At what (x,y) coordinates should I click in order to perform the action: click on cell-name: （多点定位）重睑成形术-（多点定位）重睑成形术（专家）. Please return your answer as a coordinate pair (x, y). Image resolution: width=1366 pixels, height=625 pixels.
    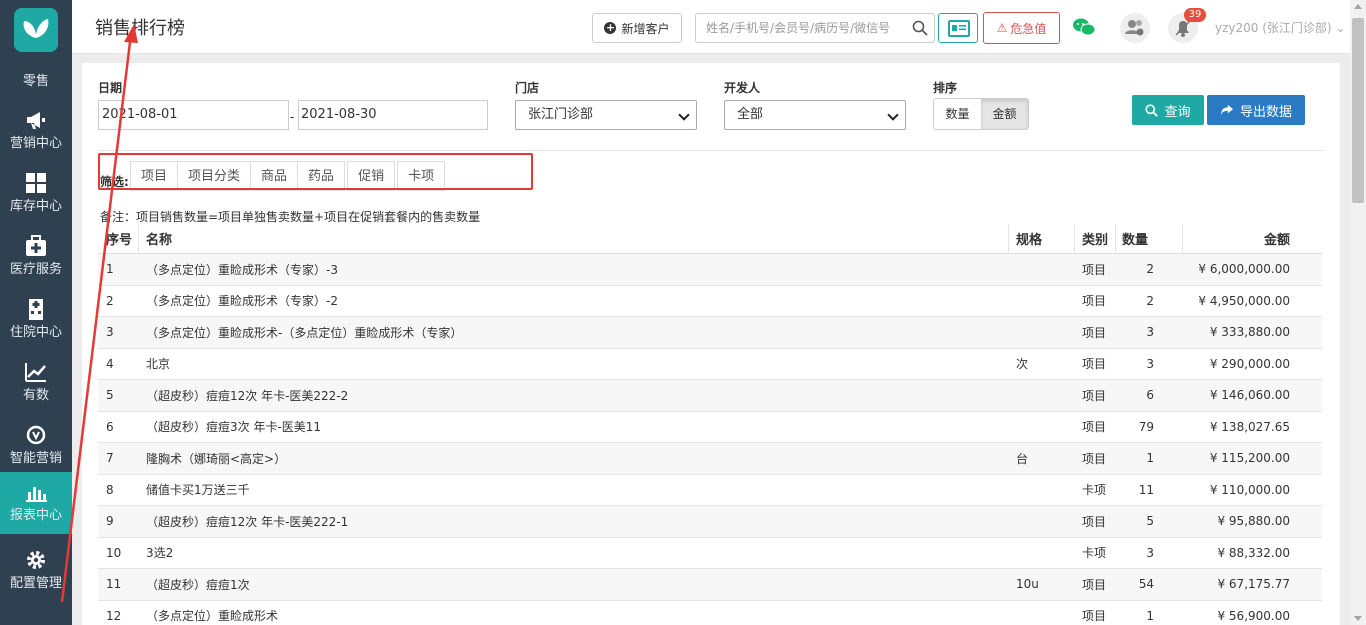
    Looking at the image, I should click on (304, 332).